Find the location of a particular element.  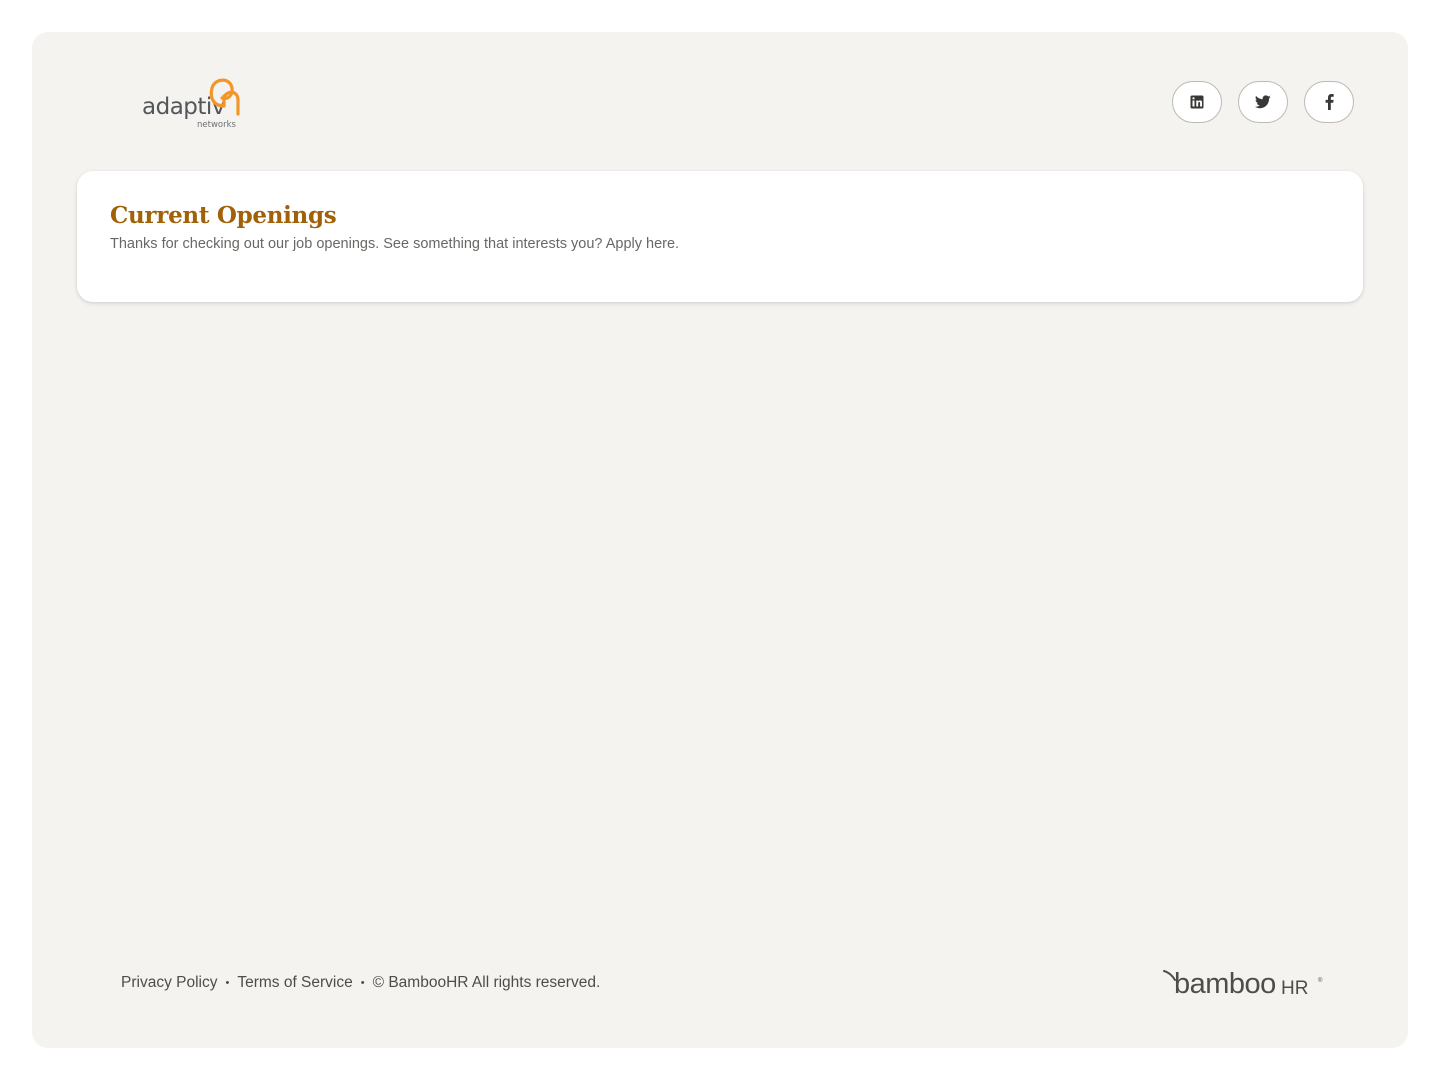

logo-mark-icon is located at coordinates (224, 97).